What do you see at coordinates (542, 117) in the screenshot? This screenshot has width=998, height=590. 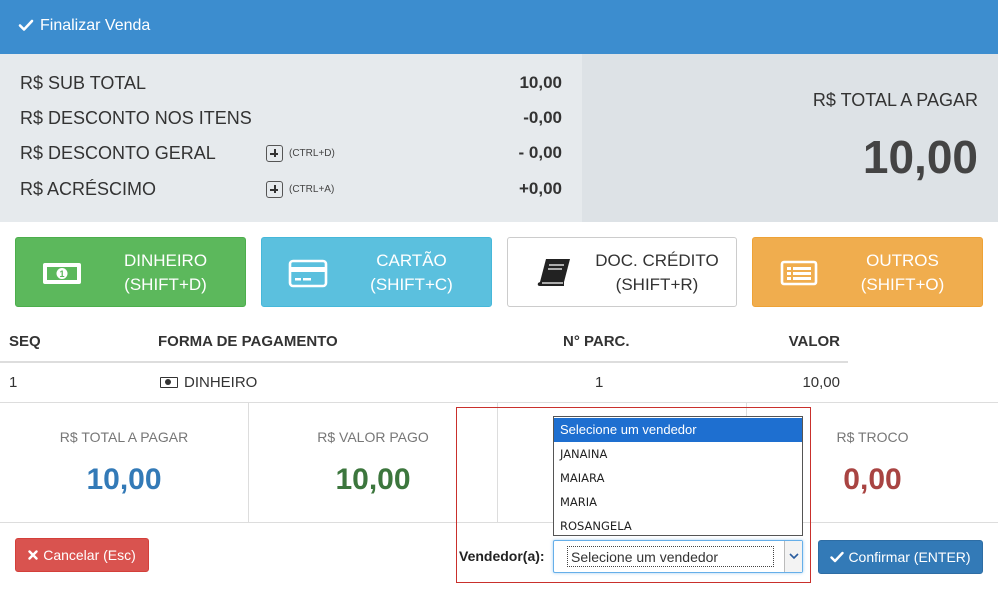 I see `item-discount-value: -0,00` at bounding box center [542, 117].